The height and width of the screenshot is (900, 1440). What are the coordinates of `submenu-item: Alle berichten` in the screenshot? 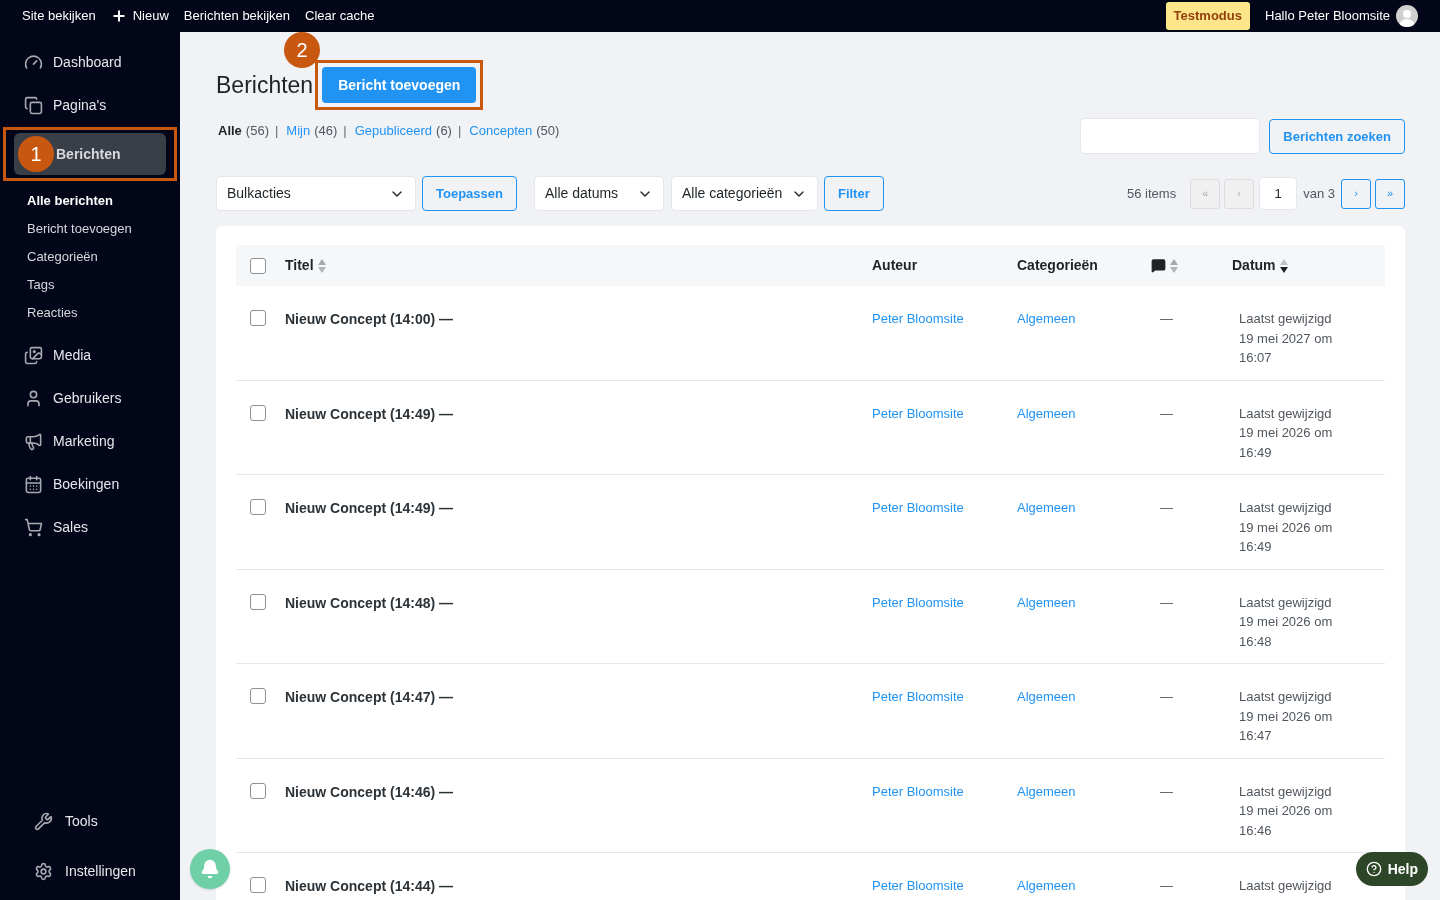 It's located at (90, 201).